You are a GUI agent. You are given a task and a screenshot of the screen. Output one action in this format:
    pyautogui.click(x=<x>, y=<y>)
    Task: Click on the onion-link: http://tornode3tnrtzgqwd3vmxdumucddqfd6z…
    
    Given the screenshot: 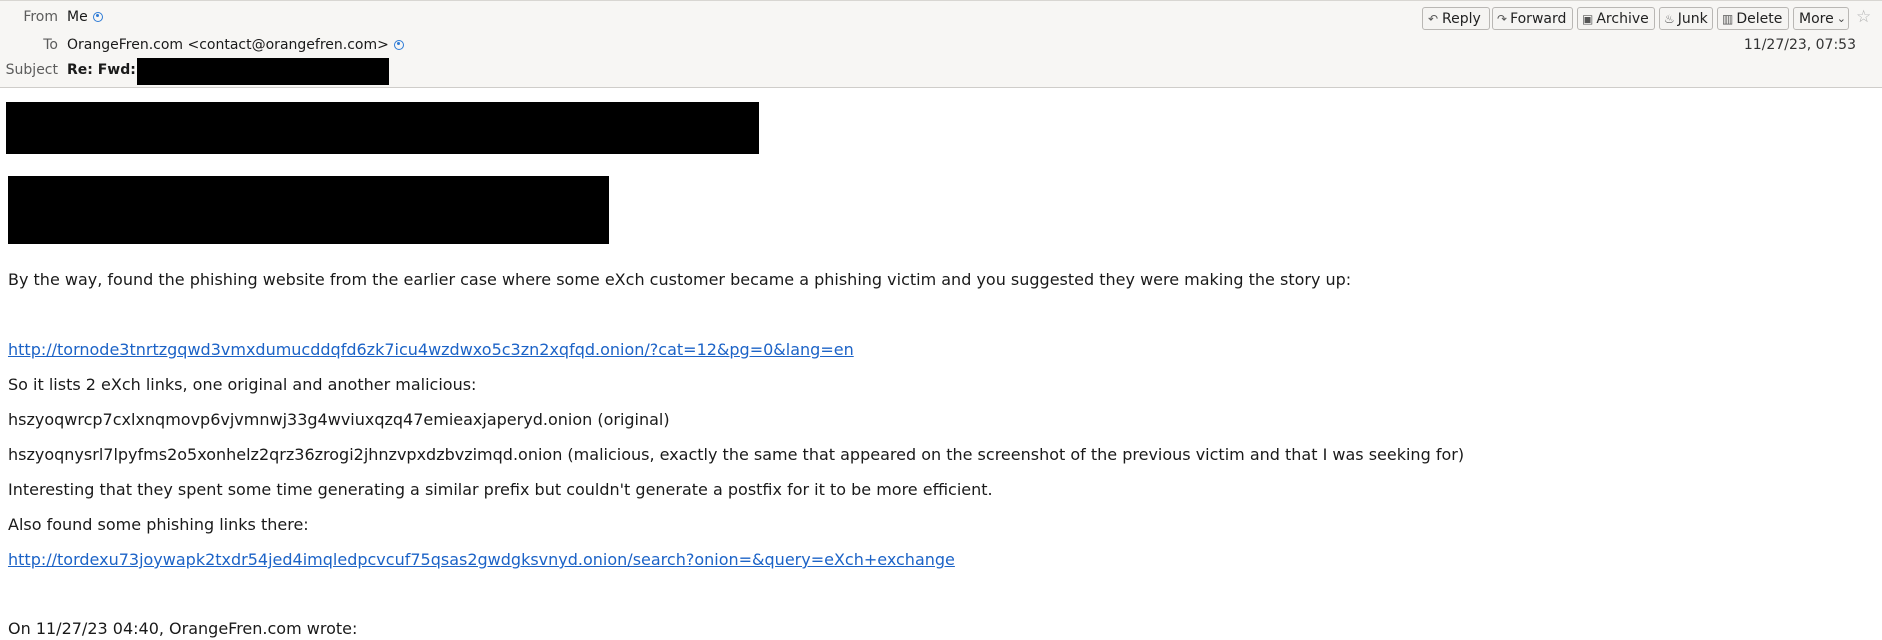 What is the action you would take?
    pyautogui.click(x=431, y=349)
    